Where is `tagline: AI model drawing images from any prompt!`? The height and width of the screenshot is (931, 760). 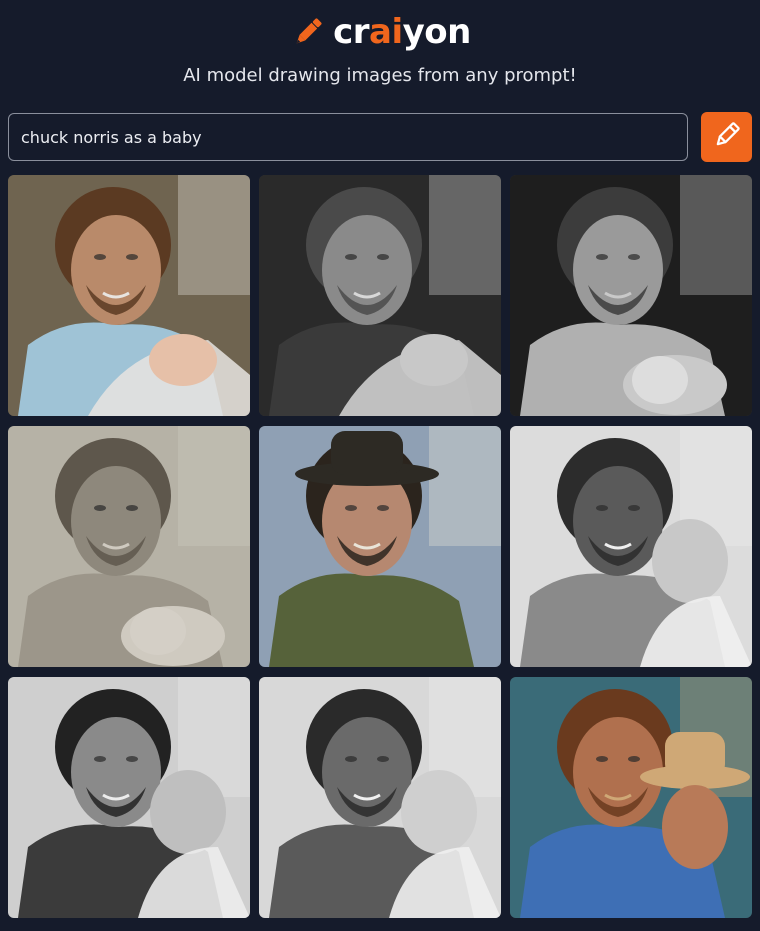
tagline: AI model drawing images from any prompt! is located at coordinates (380, 75).